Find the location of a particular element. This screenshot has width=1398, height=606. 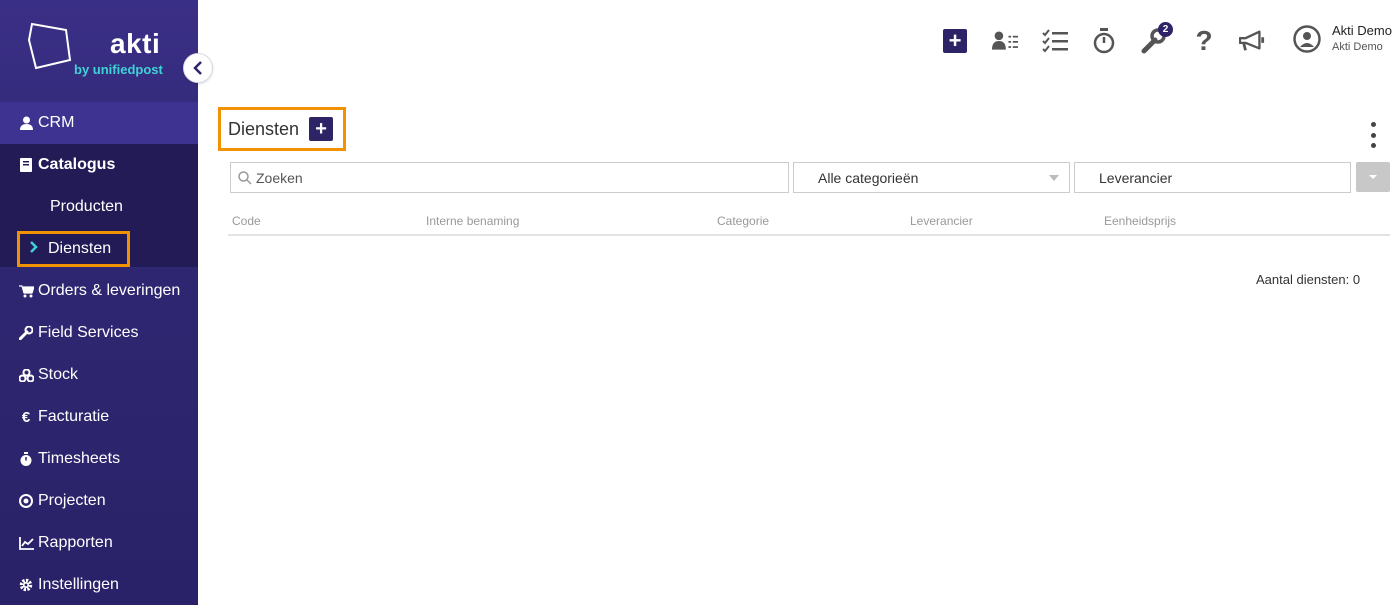

megaphone-icon is located at coordinates (1252, 40).